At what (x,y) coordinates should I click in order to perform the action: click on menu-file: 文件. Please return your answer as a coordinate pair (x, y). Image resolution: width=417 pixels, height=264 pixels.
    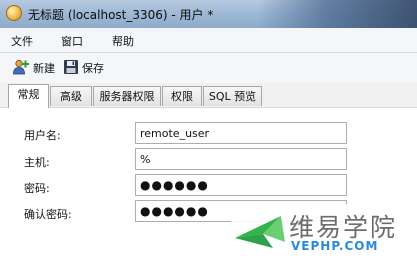
    Looking at the image, I should click on (22, 41).